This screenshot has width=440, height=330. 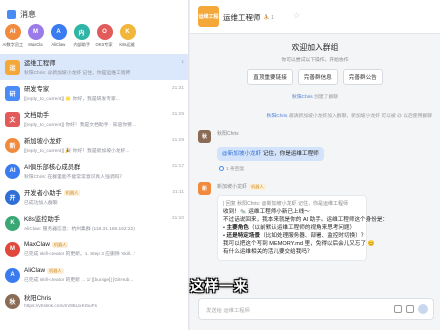 What do you see at coordinates (296, 15) in the screenshot?
I see `star-icon: ☆` at bounding box center [296, 15].